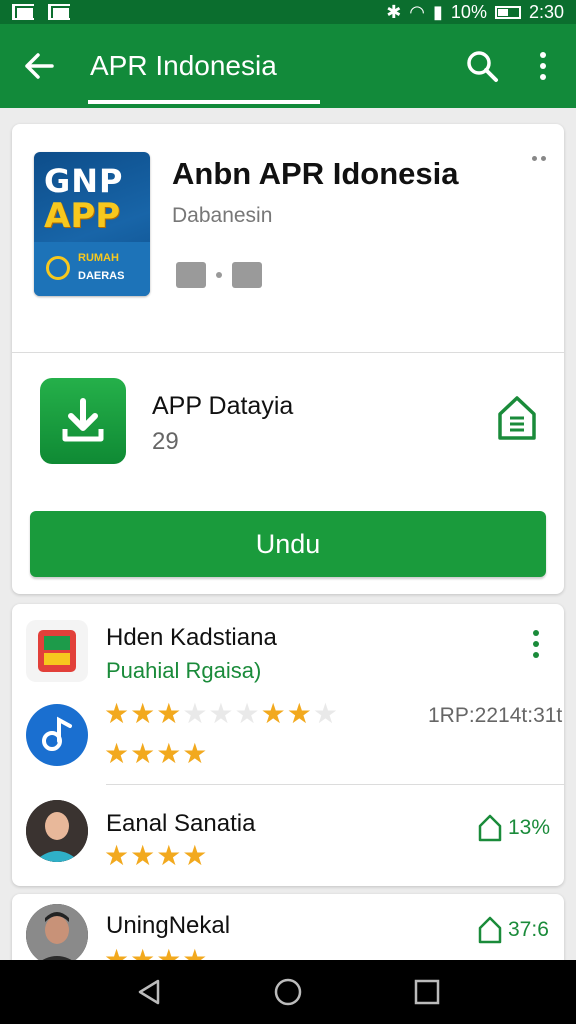 Image resolution: width=576 pixels, height=1024 pixels. I want to click on status-bar: ✱ ◠ ▮ 10% 2:30, so click(288, 12).